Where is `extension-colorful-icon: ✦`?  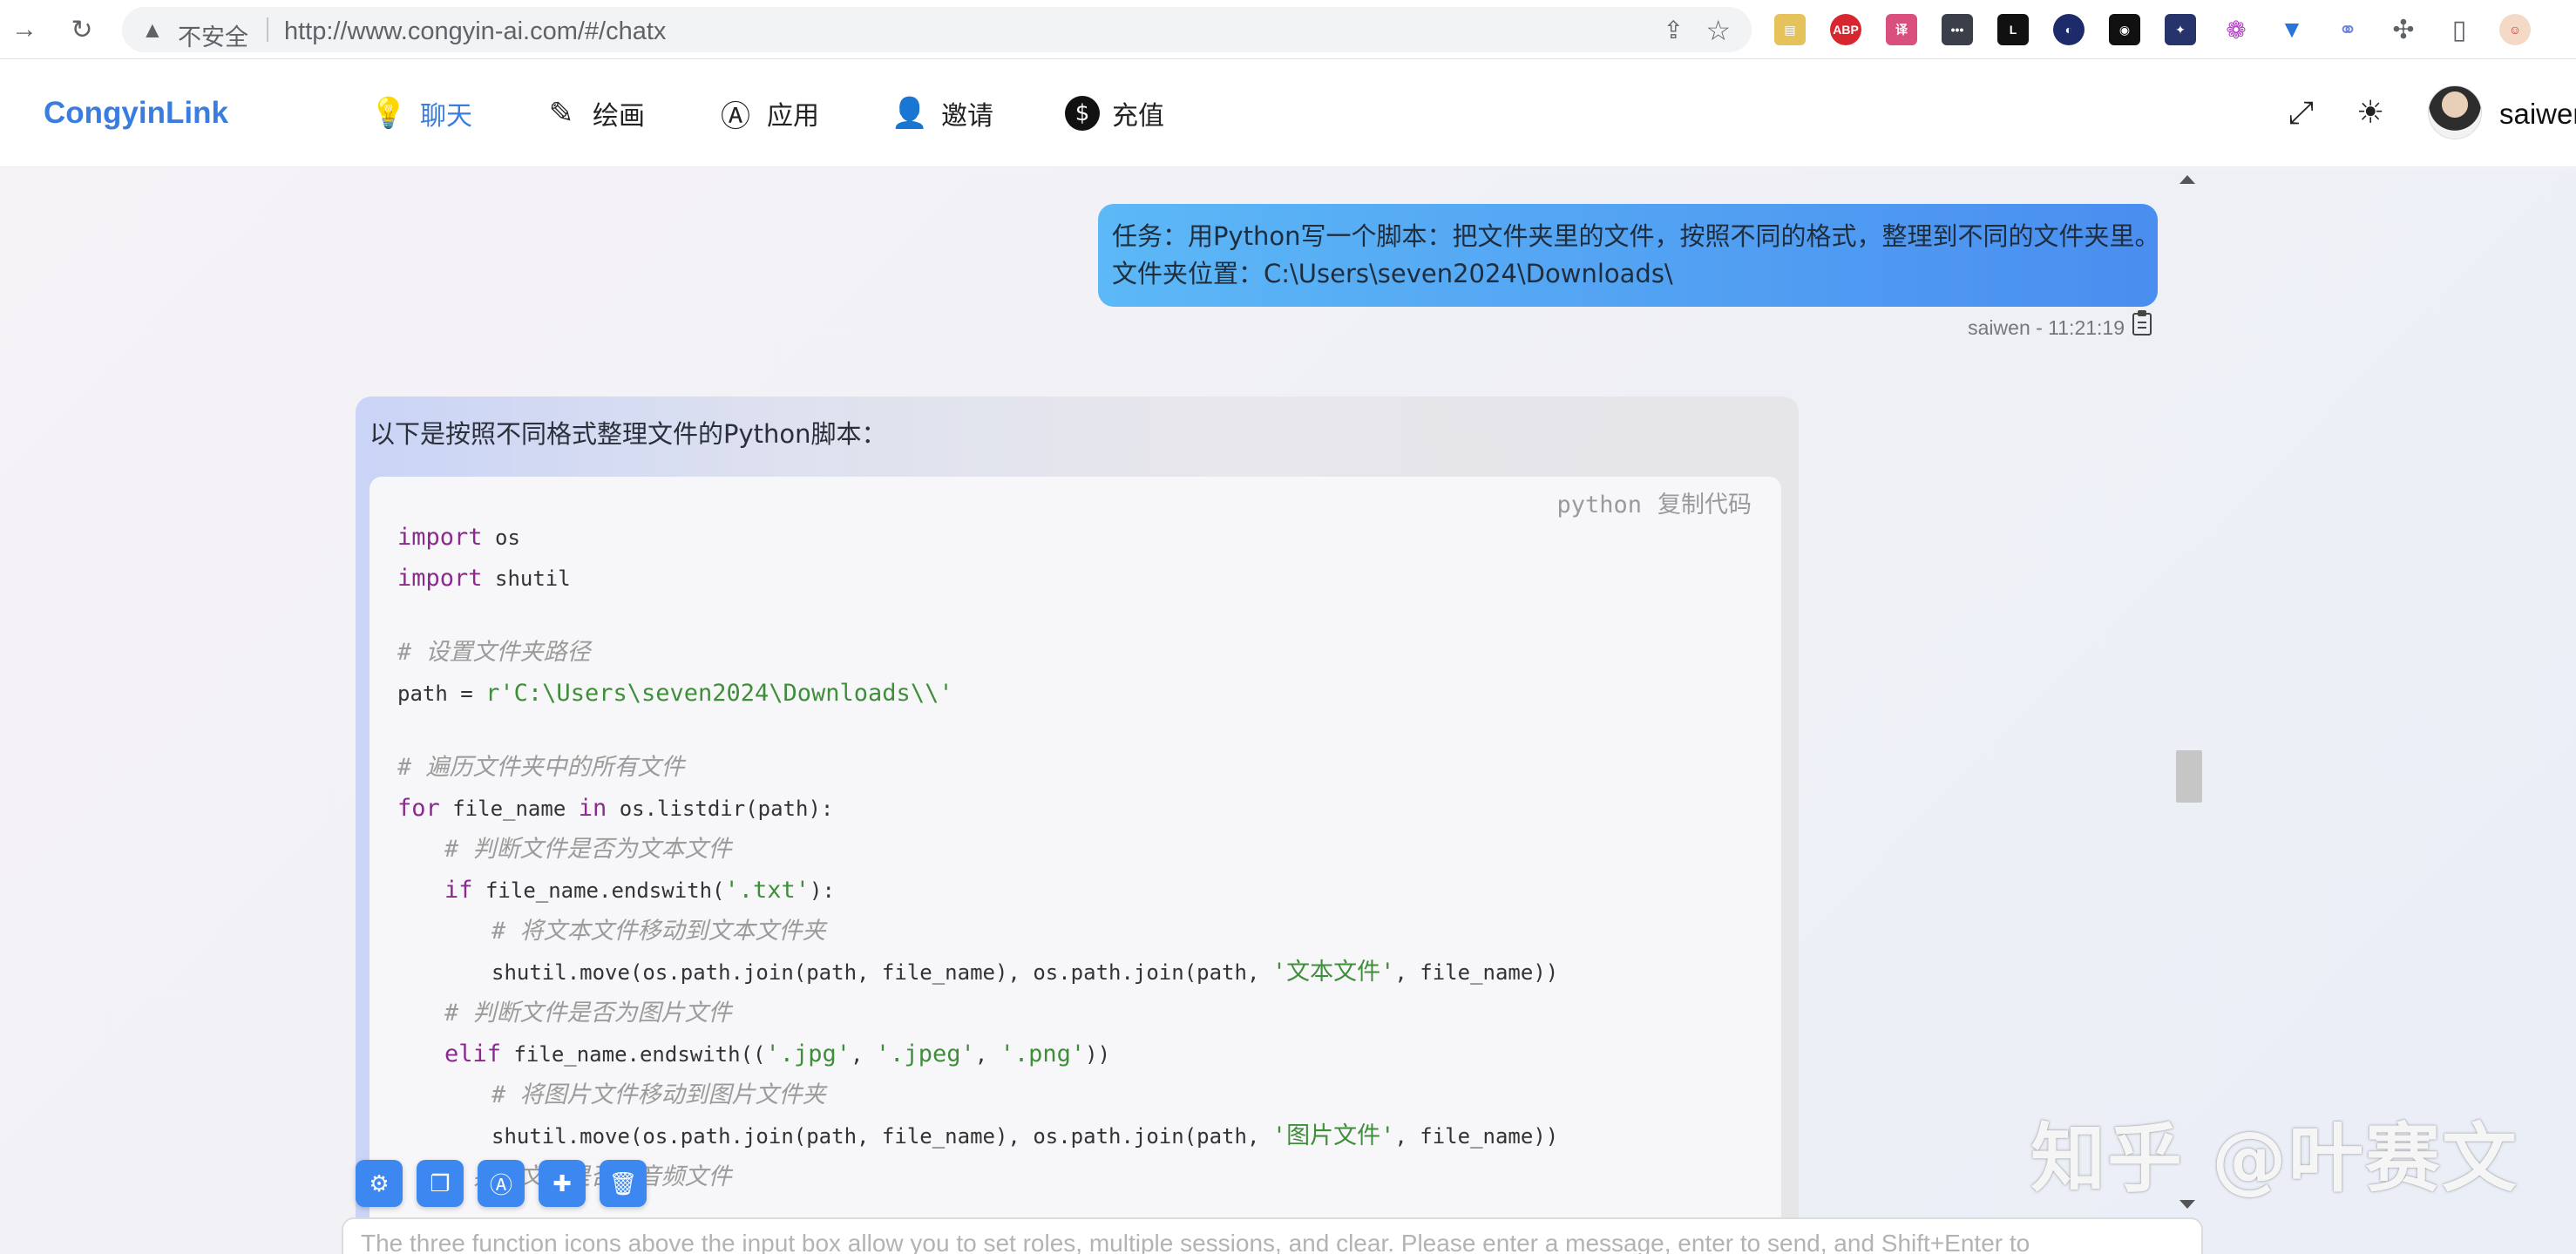
extension-colorful-icon: ✦ is located at coordinates (2181, 29).